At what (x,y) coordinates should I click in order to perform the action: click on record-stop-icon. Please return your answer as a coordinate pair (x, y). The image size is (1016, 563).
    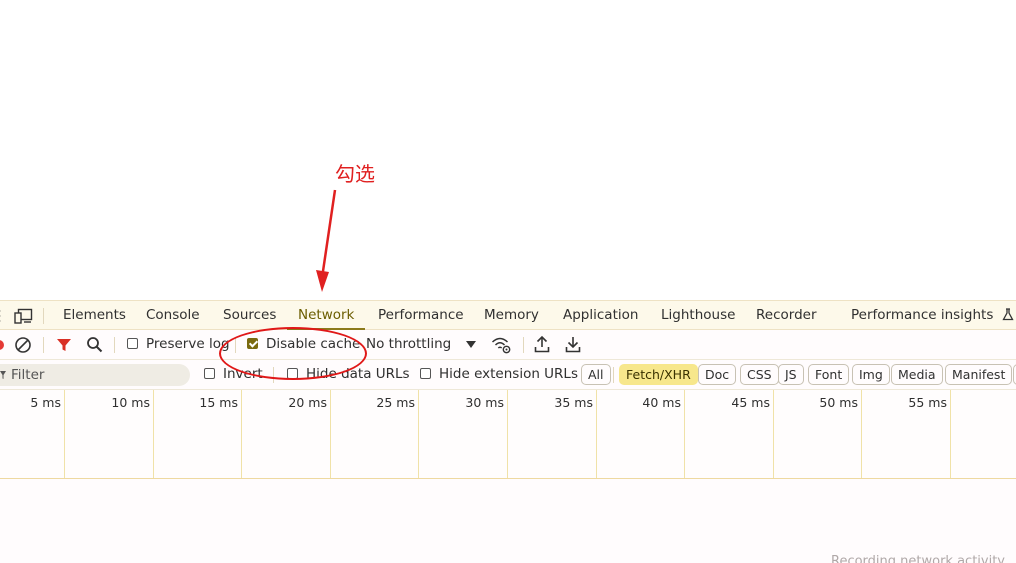
    Looking at the image, I should click on (3, 345).